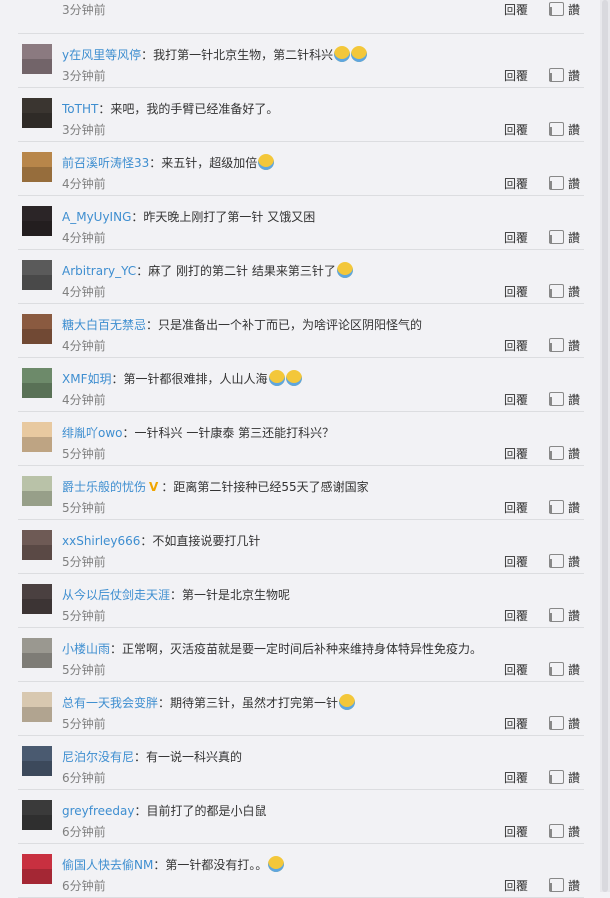  What do you see at coordinates (248, 703) in the screenshot?
I see `comment-text: ：期待第三针，虽然才打完第一针` at bounding box center [248, 703].